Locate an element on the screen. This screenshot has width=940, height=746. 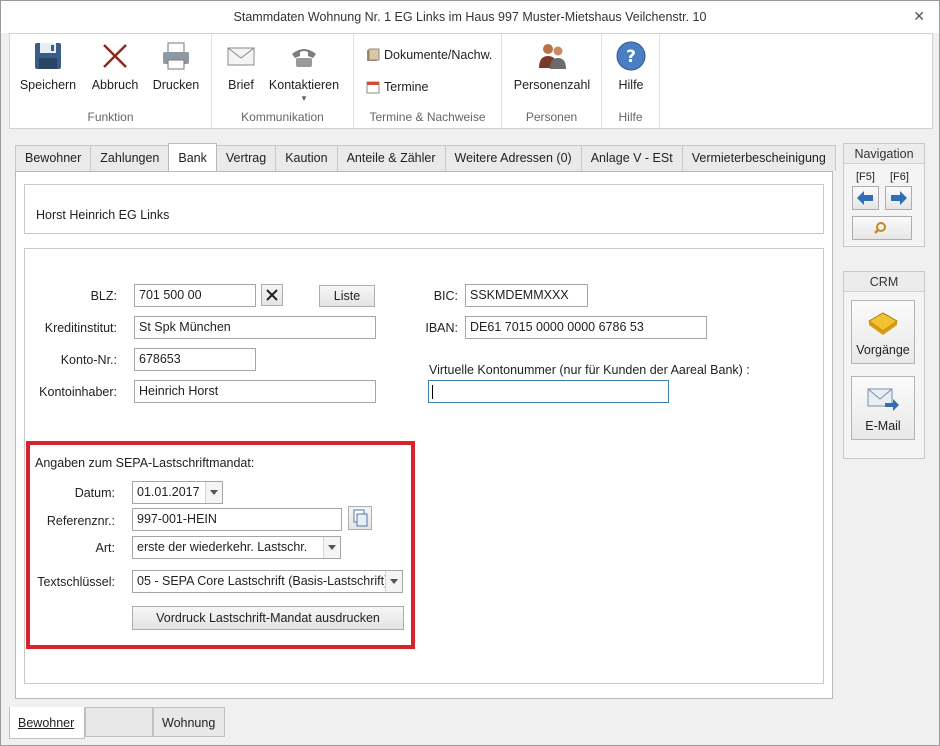
clear-x-icon is located at coordinates (272, 295).